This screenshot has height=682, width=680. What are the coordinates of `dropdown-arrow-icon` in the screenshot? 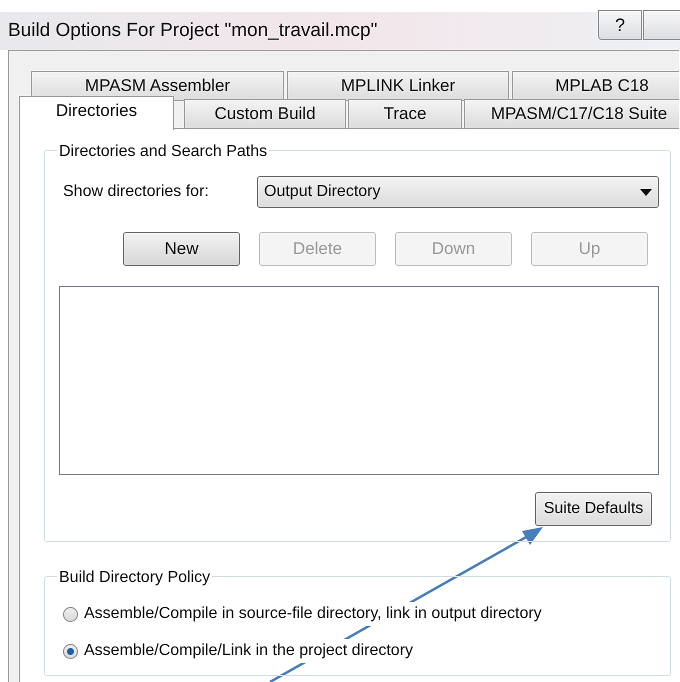 It's located at (646, 192).